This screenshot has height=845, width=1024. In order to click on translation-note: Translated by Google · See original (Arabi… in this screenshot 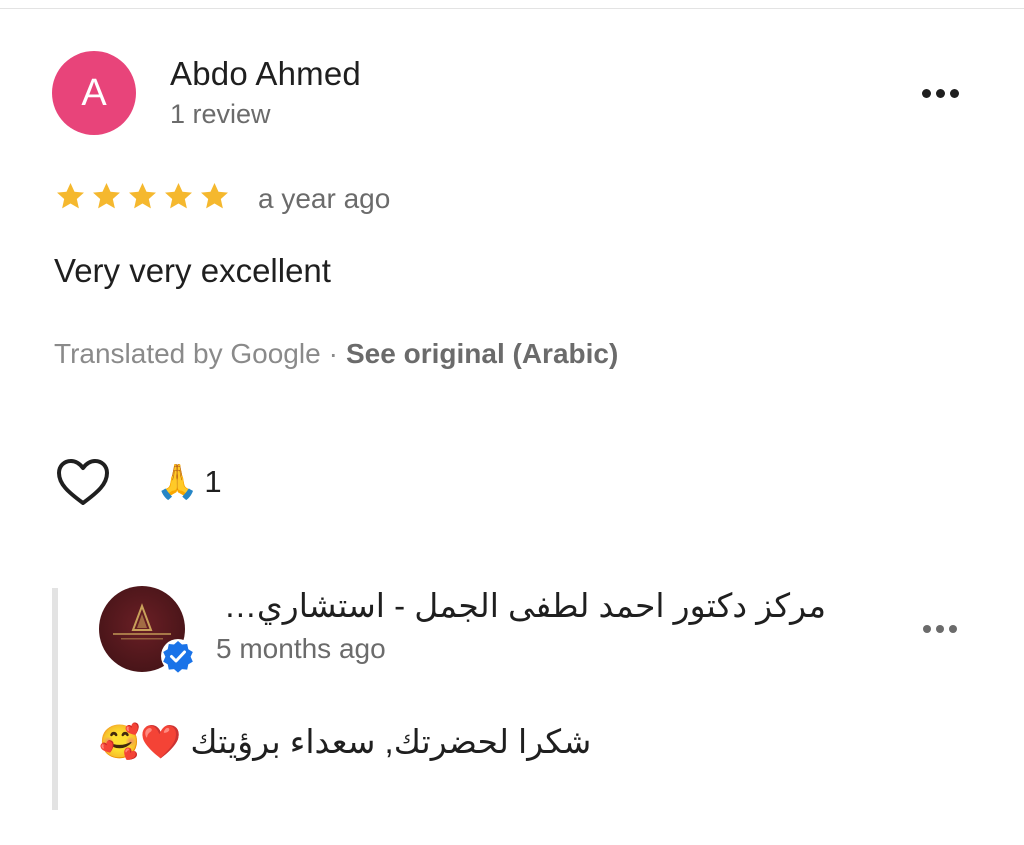, I will do `click(336, 354)`.